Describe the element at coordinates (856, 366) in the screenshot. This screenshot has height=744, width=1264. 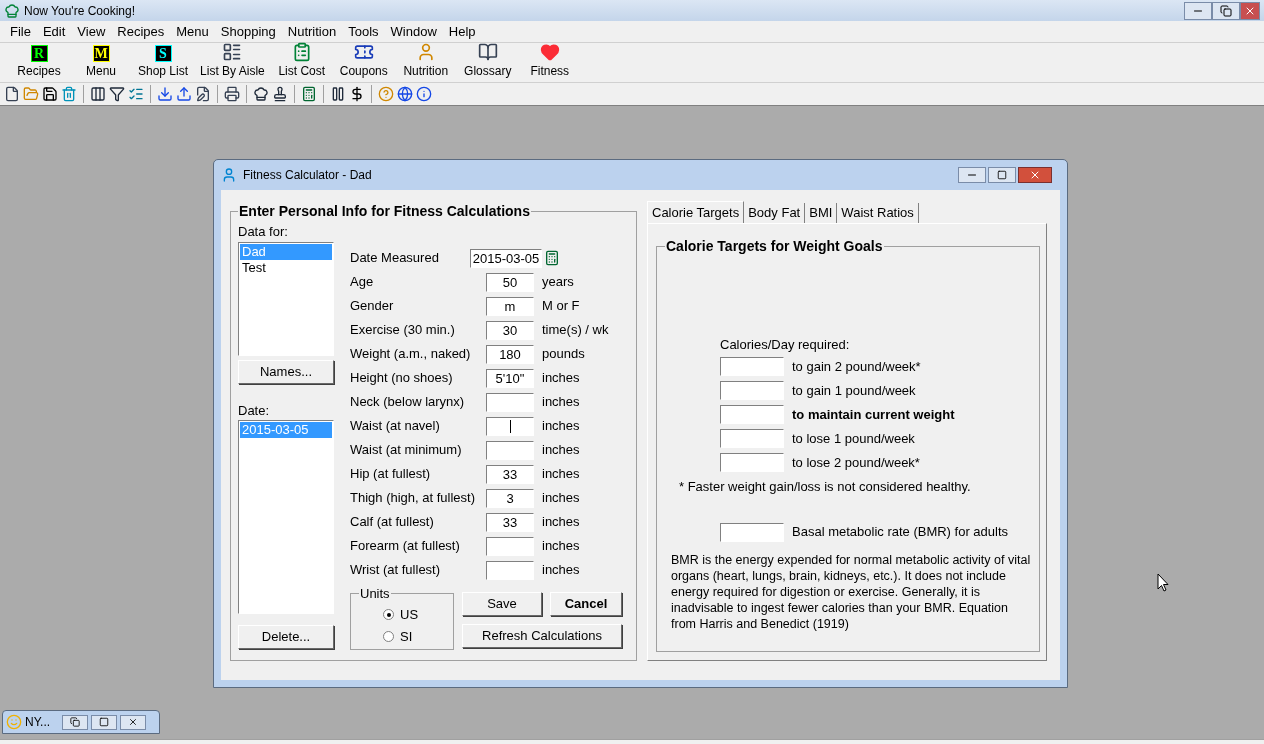
I see `target-label: to gain 2 pound/week*` at that location.